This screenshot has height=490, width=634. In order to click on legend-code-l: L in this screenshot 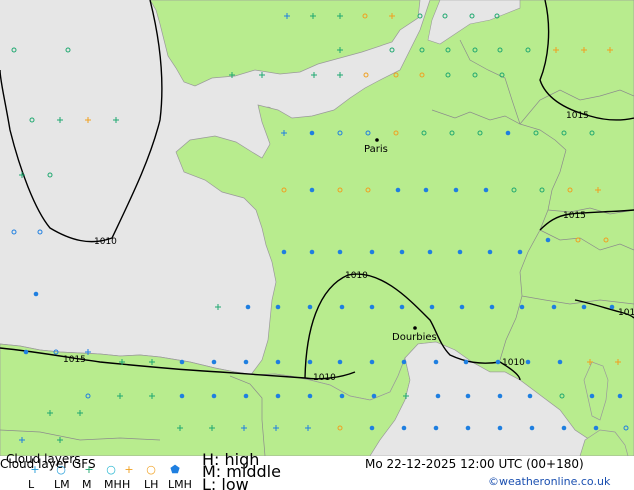, I will do `click(31, 484)`.